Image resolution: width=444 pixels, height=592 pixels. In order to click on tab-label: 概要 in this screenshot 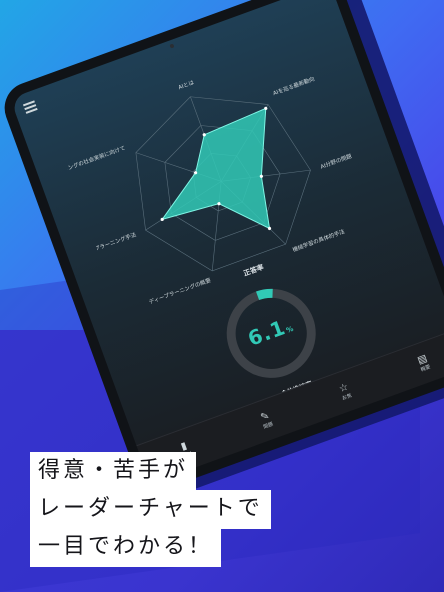, I will do `click(425, 369)`.